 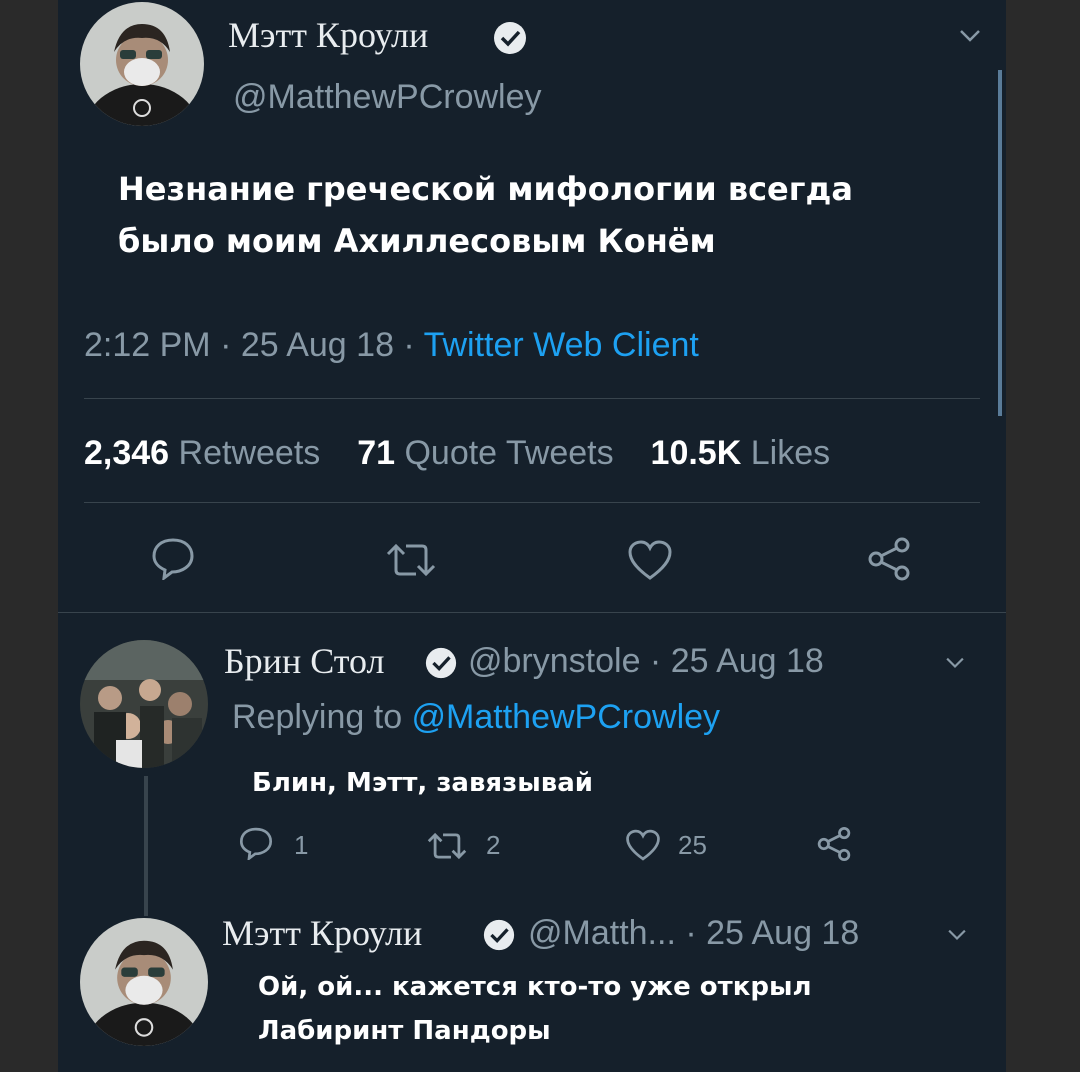 I want to click on crowd-photo-icon, so click(x=144, y=704).